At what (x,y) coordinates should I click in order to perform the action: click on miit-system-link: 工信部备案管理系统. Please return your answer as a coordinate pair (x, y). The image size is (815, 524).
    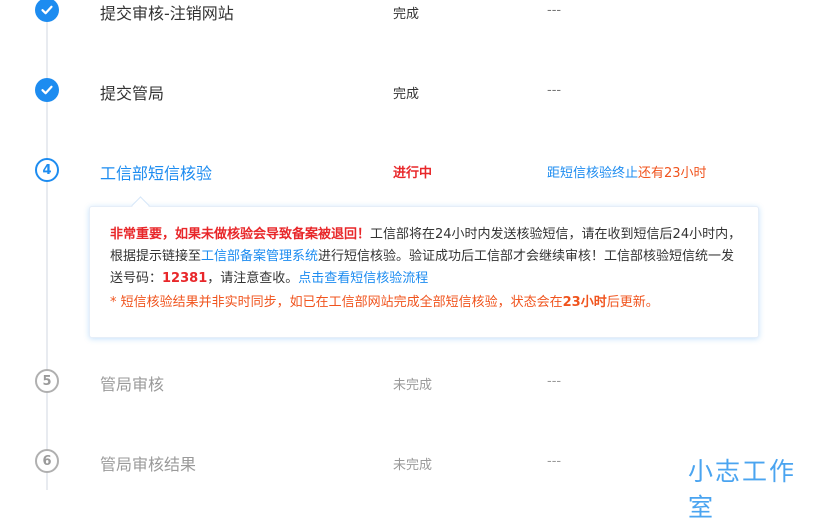
    Looking at the image, I should click on (259, 256).